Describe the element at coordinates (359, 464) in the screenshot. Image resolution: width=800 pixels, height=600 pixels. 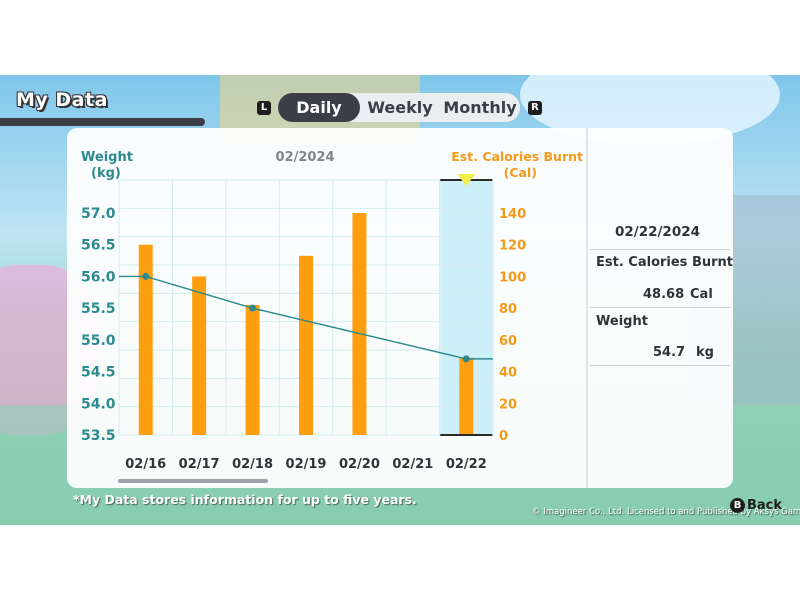
I see `category-label: 02/20` at that location.